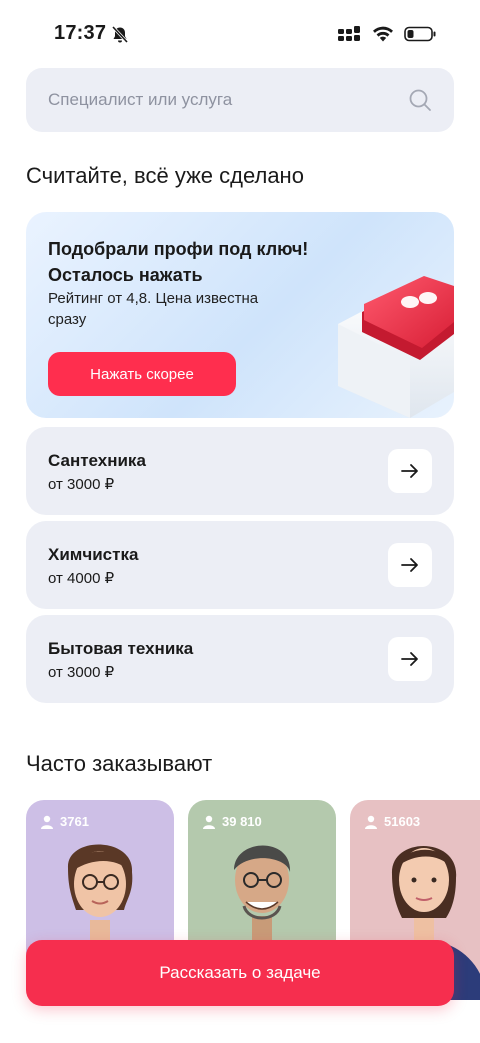 The width and height of the screenshot is (480, 1043). I want to click on describe-task-button: Рассказать о задаче, so click(240, 973).